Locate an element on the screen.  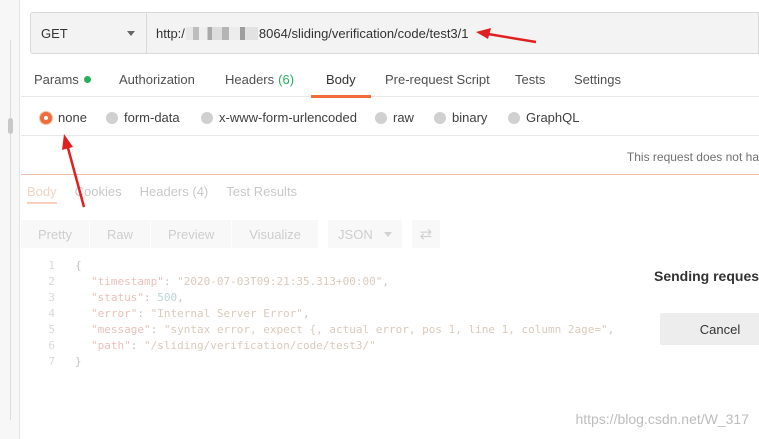
radio-selected-icon is located at coordinates (46, 117).